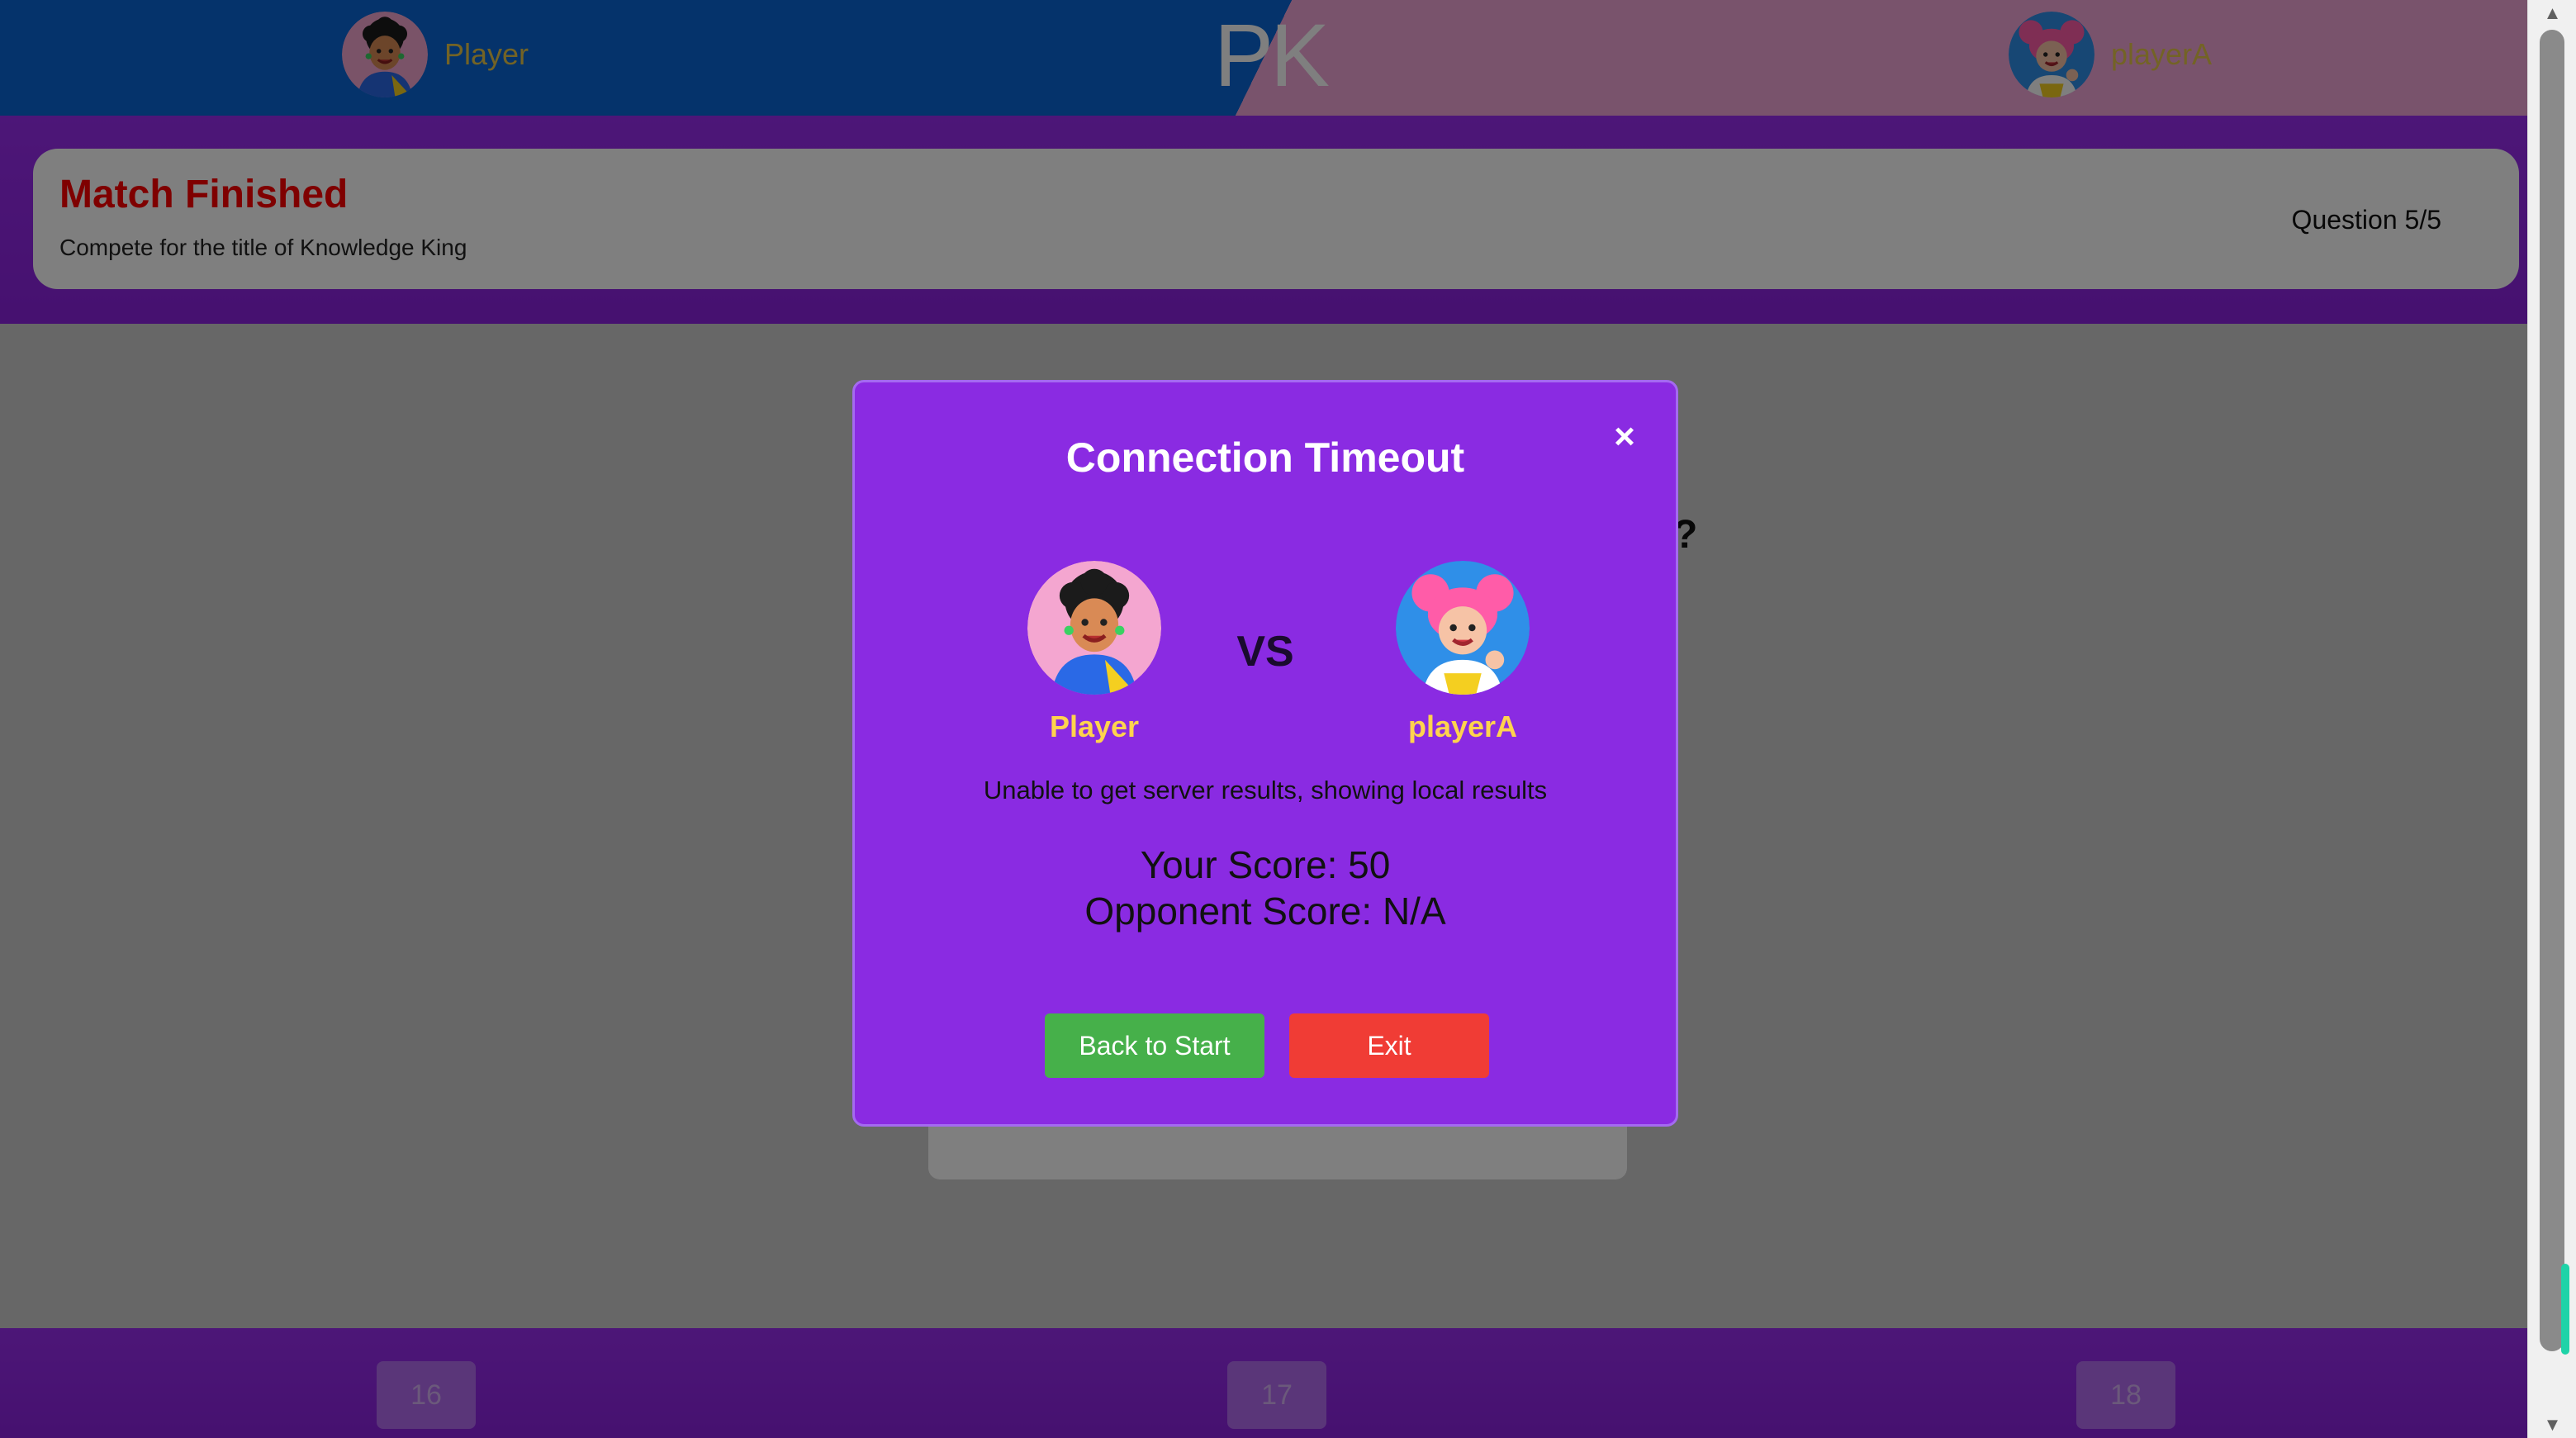  What do you see at coordinates (1462, 726) in the screenshot?
I see `vs-opponent-name: playerA` at bounding box center [1462, 726].